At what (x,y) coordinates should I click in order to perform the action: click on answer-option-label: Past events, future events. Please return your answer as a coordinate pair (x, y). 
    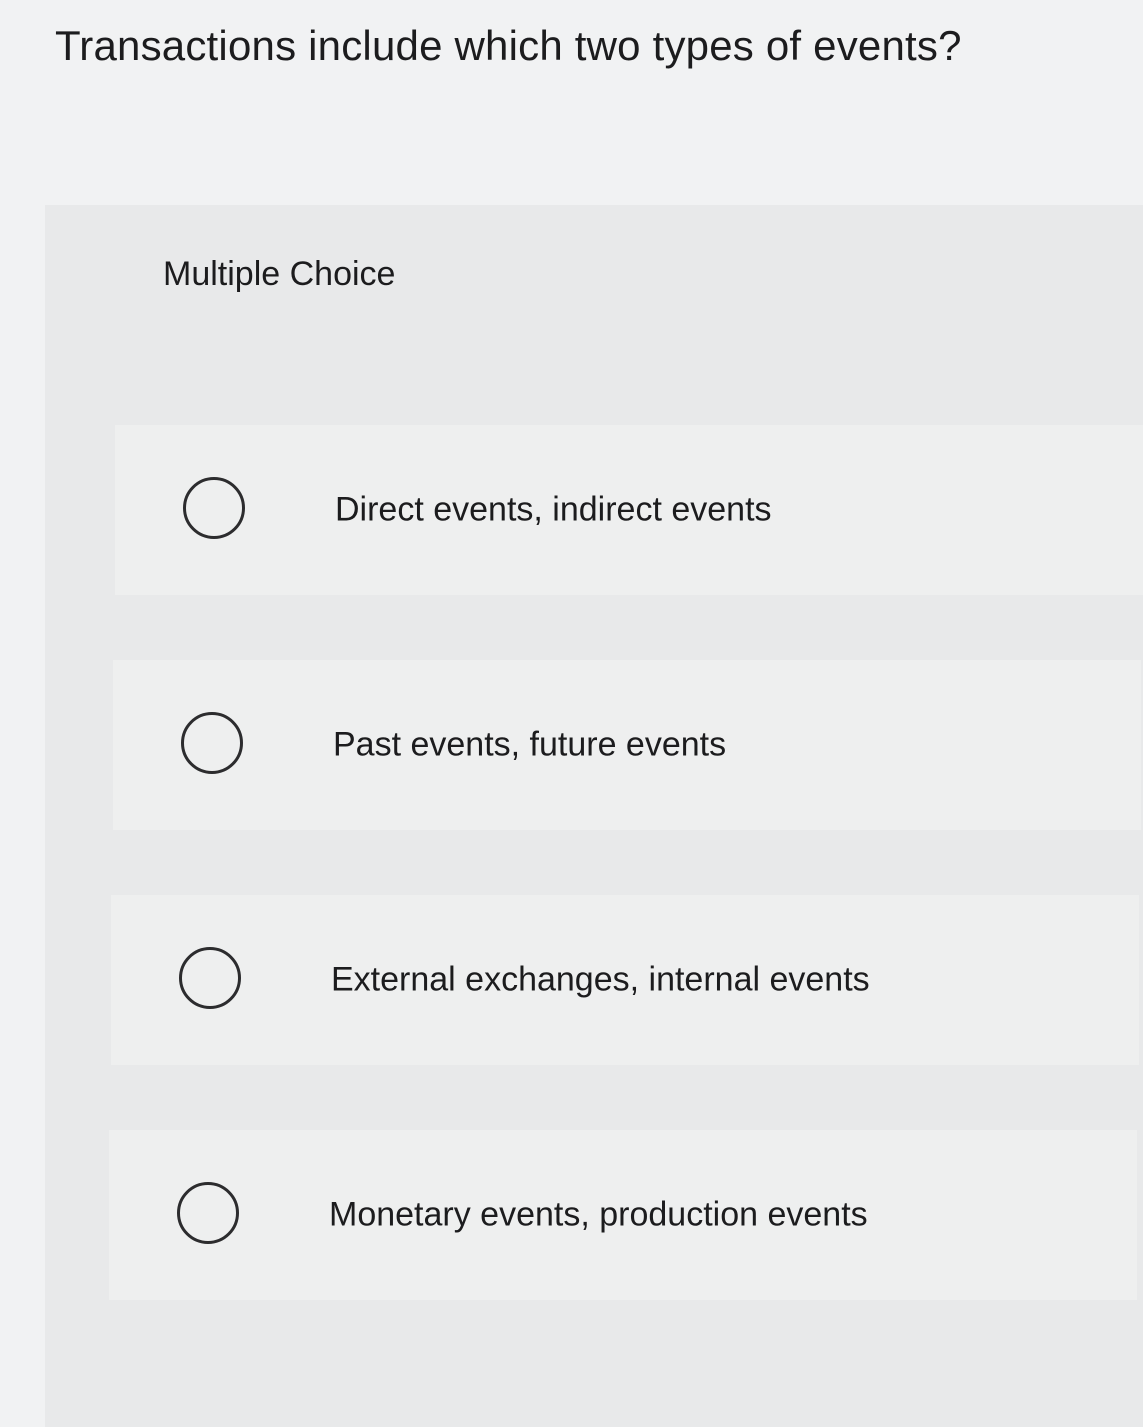
    Looking at the image, I should click on (530, 744).